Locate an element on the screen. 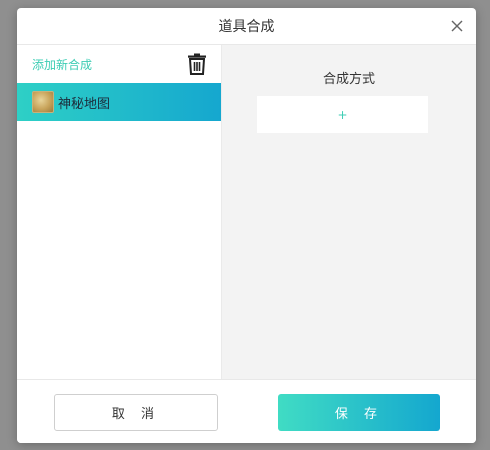 This screenshot has width=490, height=450. dialog-title: 道具合成 is located at coordinates (246, 27).